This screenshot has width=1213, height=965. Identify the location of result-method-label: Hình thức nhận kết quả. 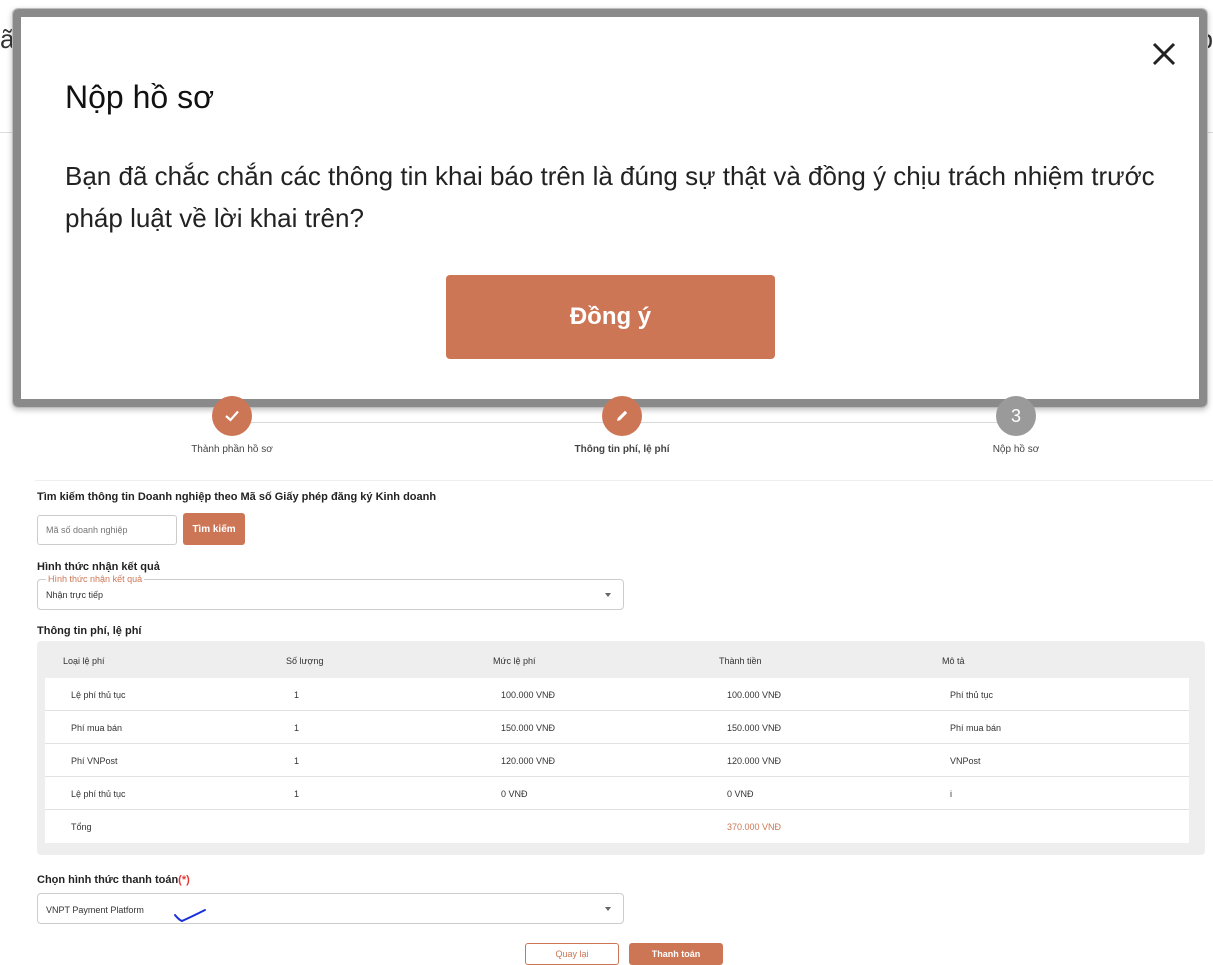
(98, 567).